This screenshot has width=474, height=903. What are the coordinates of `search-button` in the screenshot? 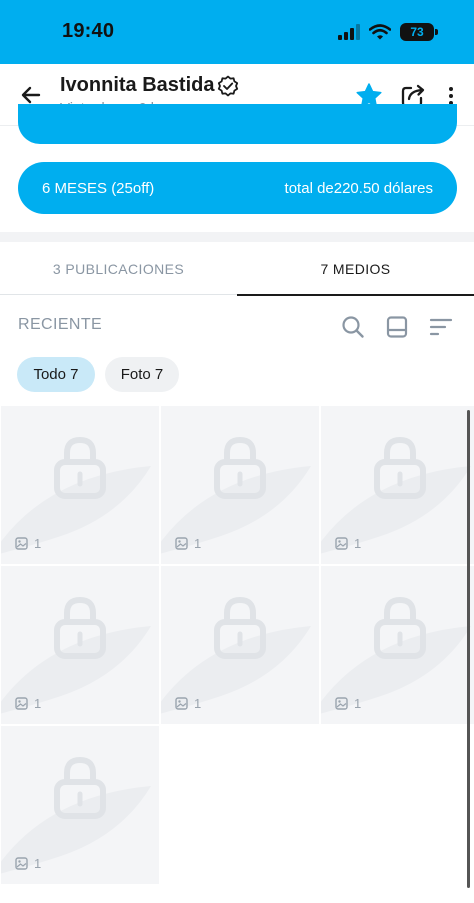 It's located at (353, 327).